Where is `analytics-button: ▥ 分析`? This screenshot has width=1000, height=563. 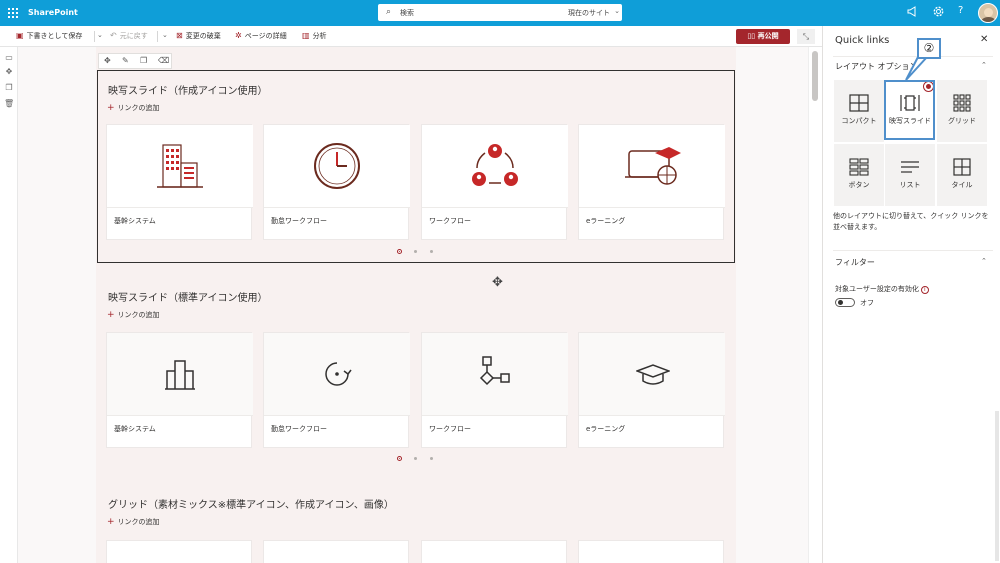
analytics-button: ▥ 分析 is located at coordinates (314, 36).